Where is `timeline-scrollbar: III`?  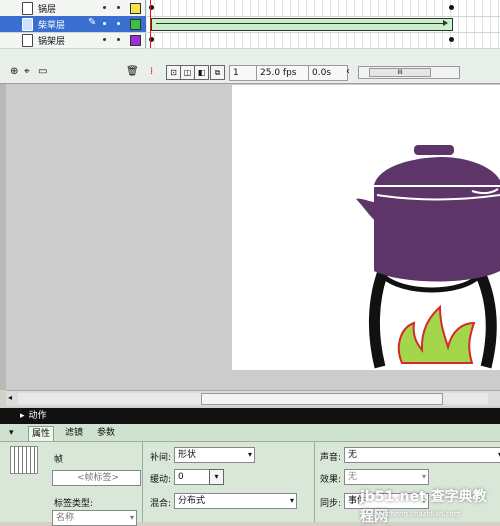 timeline-scrollbar: III is located at coordinates (409, 72).